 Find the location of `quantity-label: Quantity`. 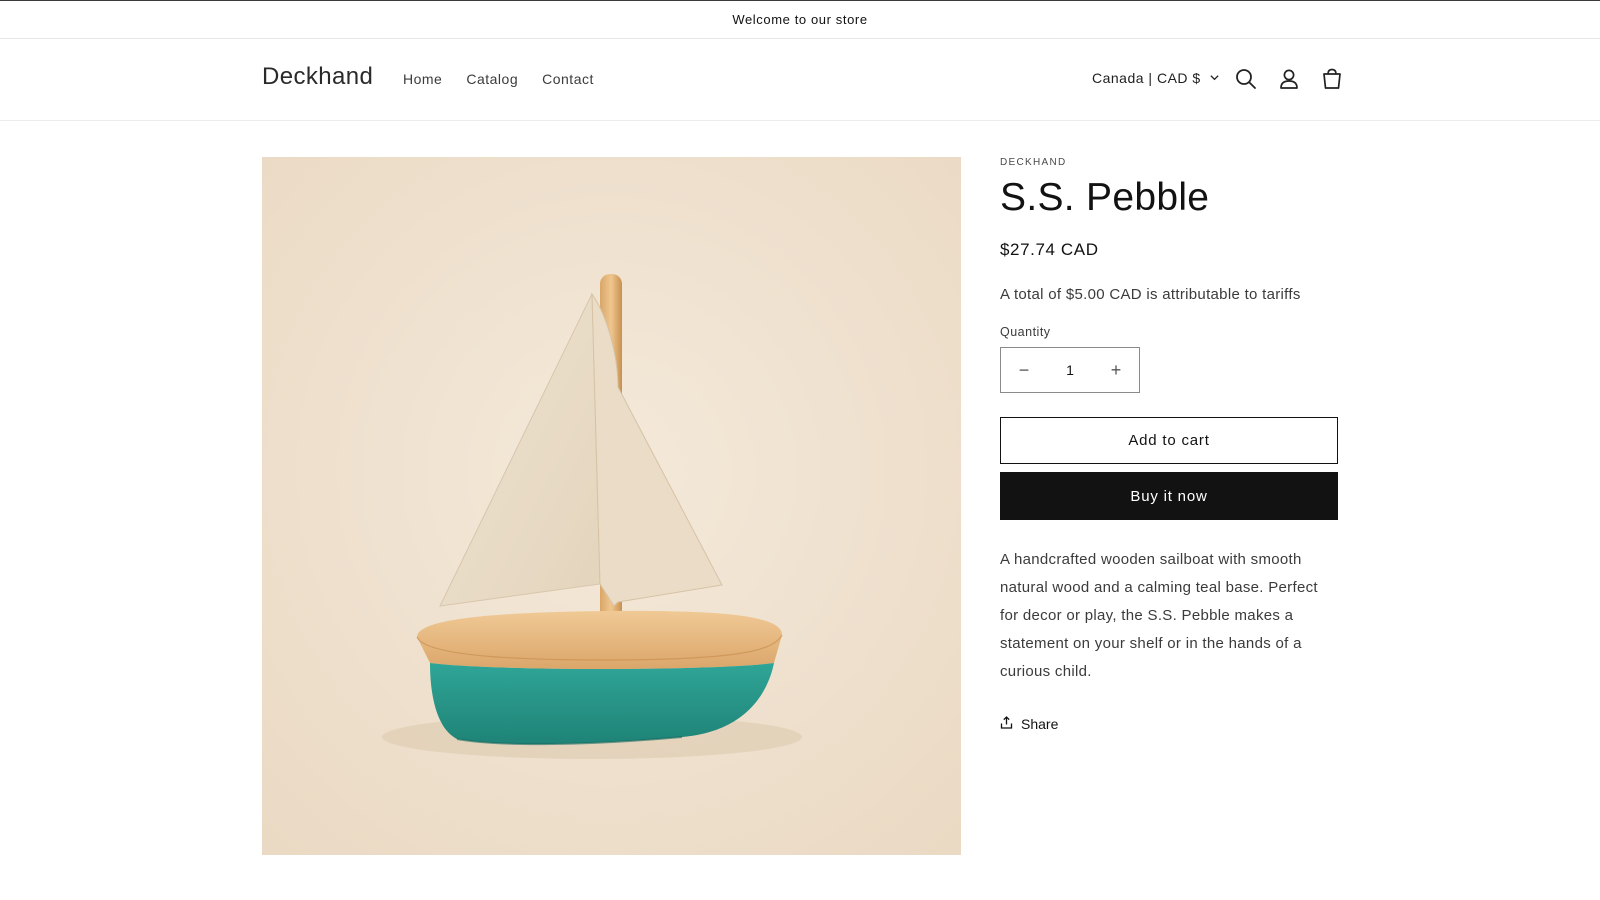

quantity-label: Quantity is located at coordinates (1025, 332).